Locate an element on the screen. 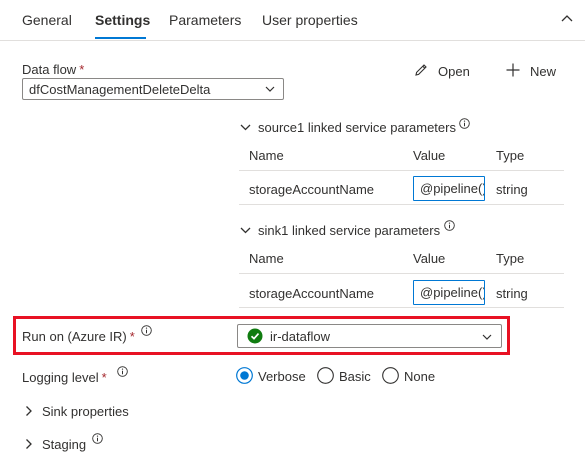  sink-col-type: Type is located at coordinates (510, 258).